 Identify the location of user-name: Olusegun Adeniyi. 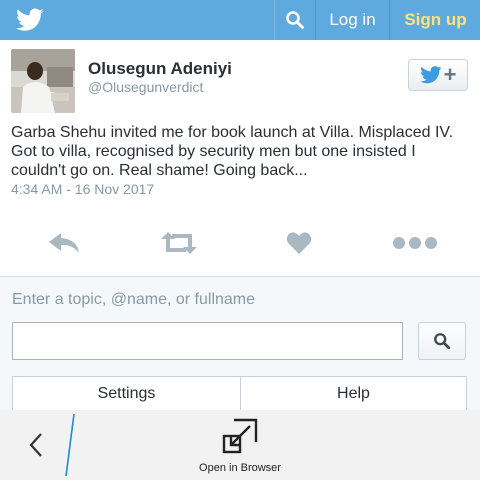
(160, 69).